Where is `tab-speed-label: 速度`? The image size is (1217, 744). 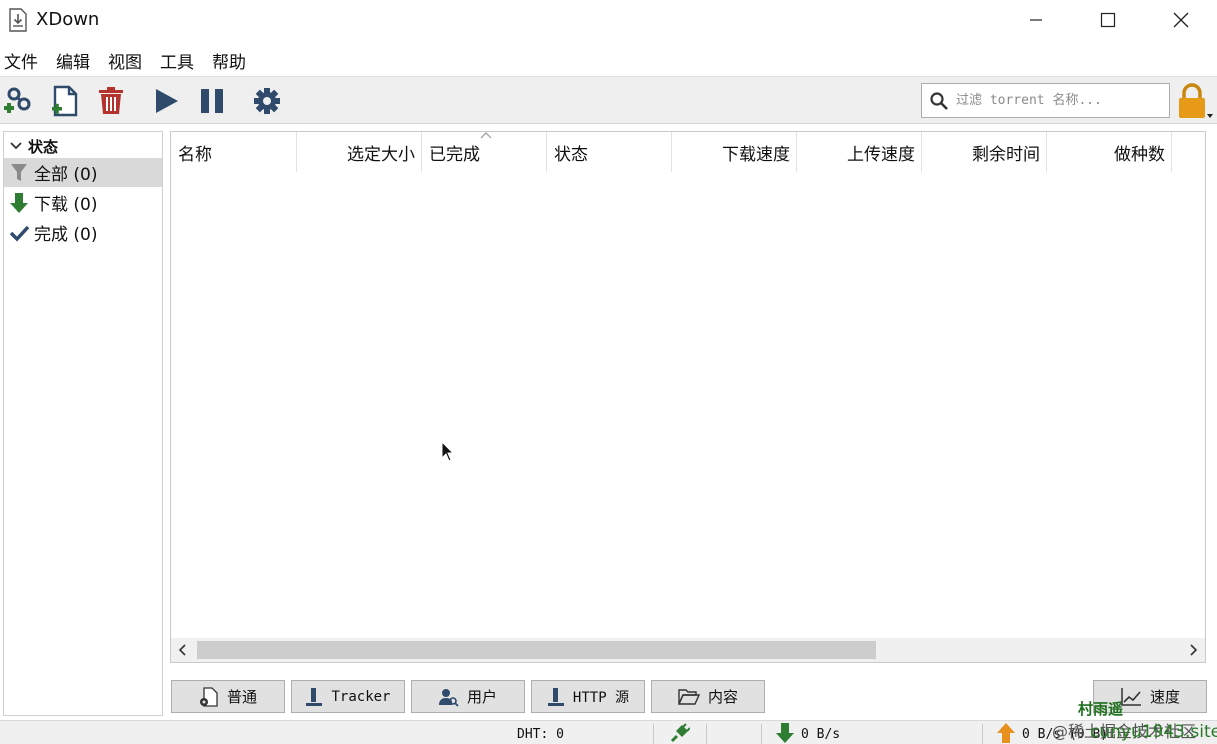 tab-speed-label: 速度 is located at coordinates (1164, 697).